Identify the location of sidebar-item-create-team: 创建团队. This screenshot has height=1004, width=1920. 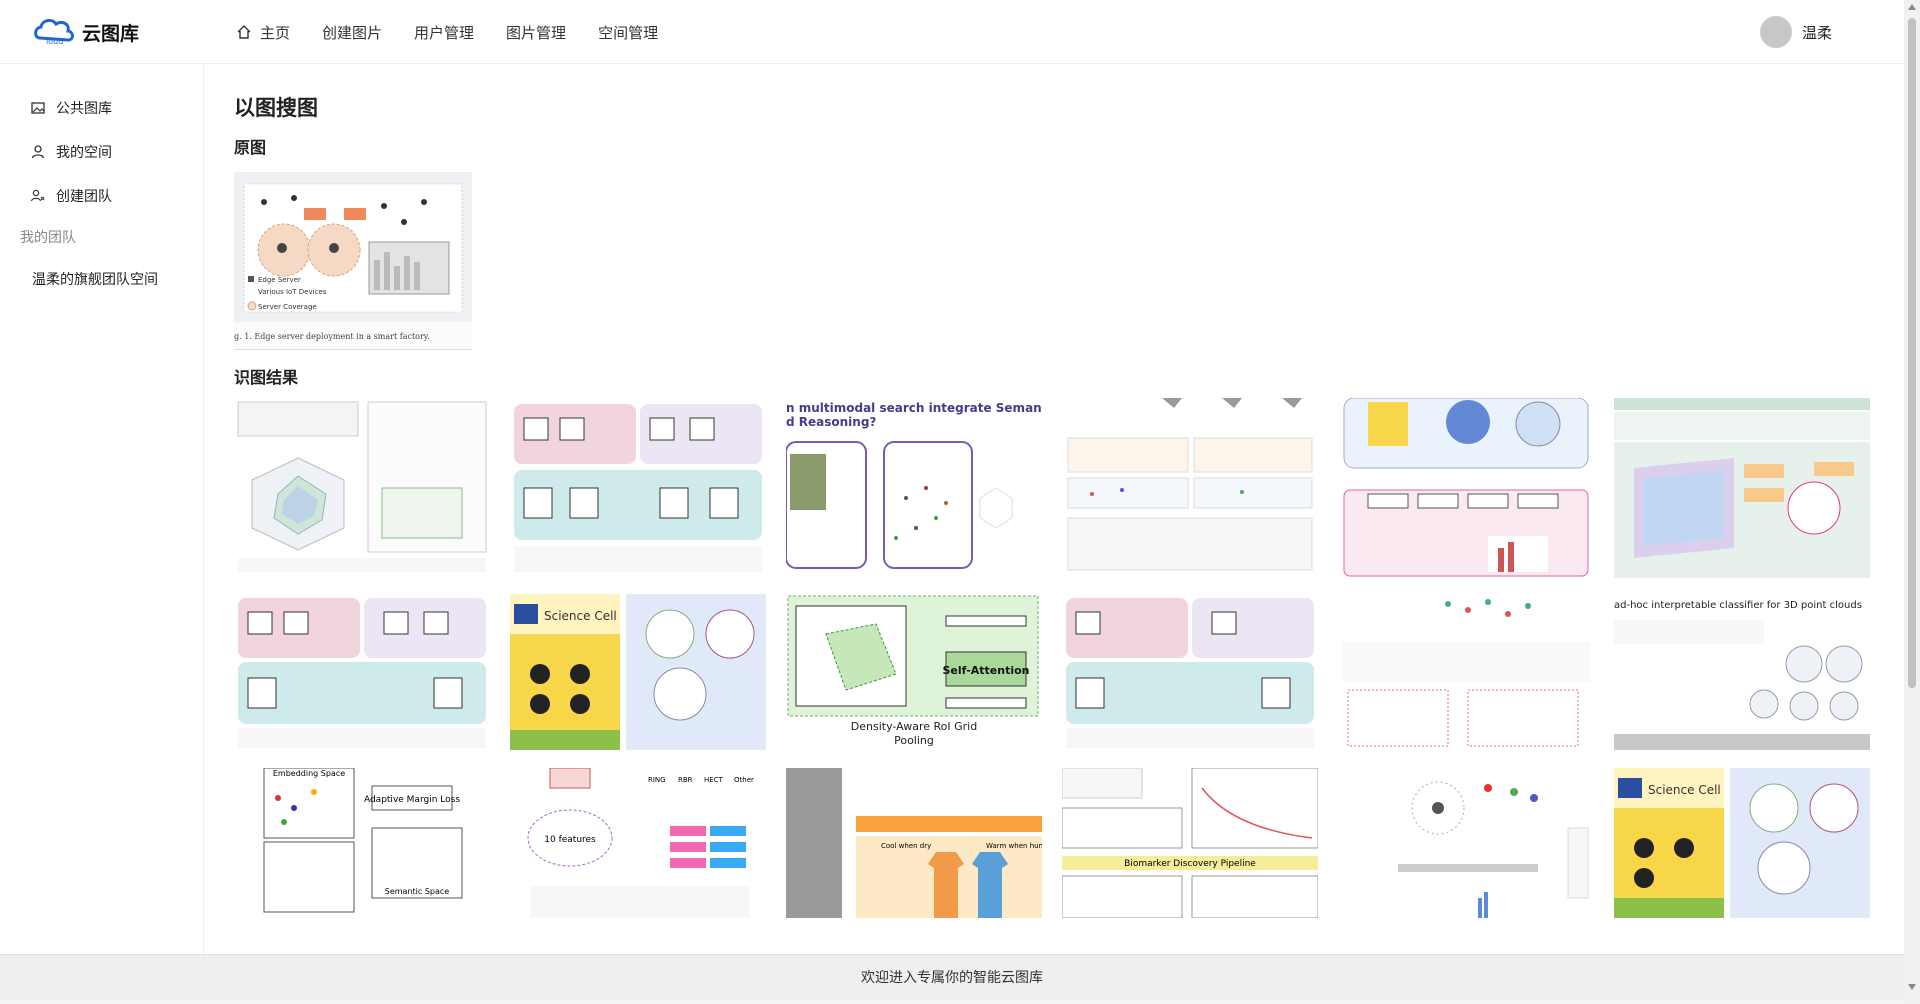
(101, 196).